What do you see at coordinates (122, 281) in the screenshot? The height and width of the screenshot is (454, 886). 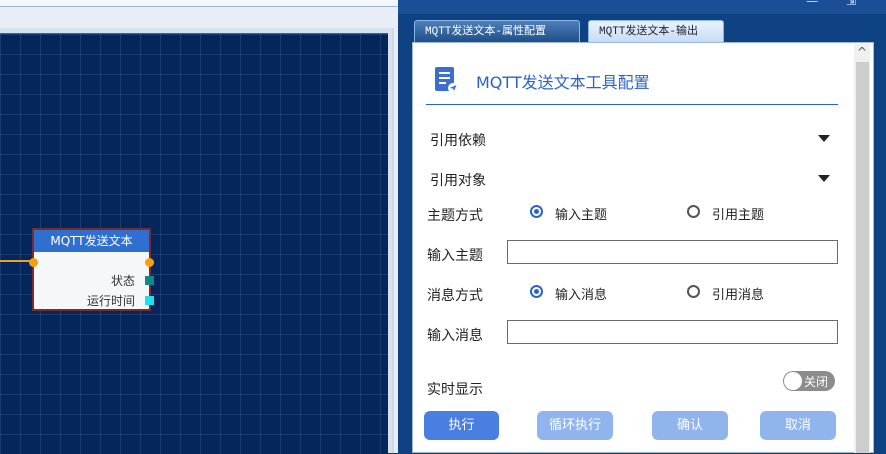 I see `node-output-status-label: 状态` at bounding box center [122, 281].